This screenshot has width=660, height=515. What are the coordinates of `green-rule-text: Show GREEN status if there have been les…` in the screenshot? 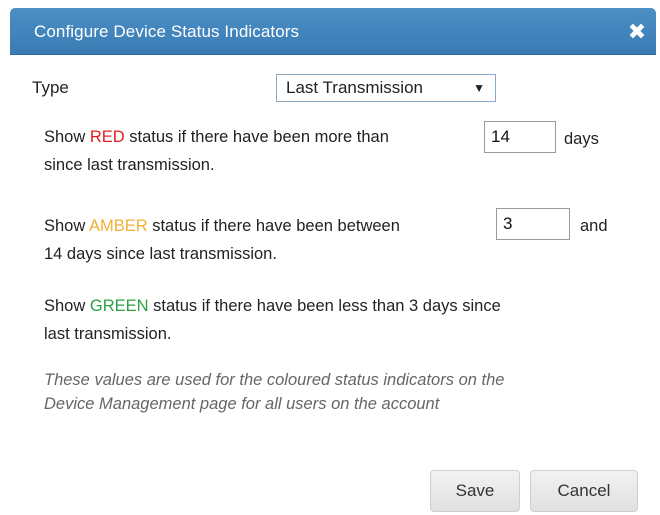 It's located at (334, 320).